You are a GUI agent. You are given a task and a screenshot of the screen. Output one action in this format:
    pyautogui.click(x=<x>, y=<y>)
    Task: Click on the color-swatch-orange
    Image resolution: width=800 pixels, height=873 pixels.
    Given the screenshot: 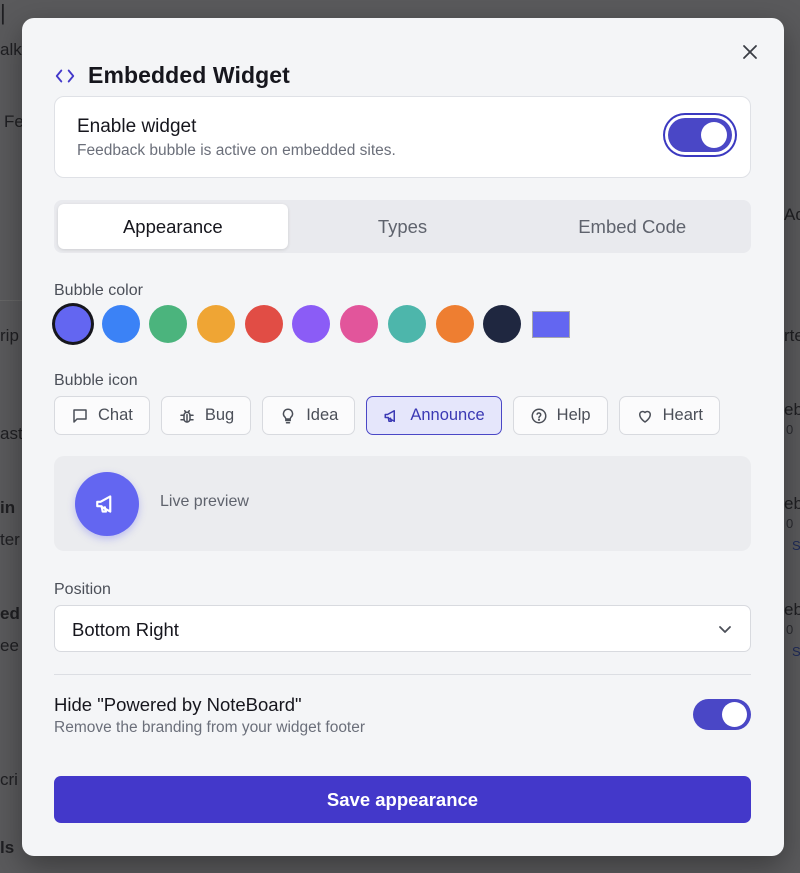 What is the action you would take?
    pyautogui.click(x=454, y=324)
    